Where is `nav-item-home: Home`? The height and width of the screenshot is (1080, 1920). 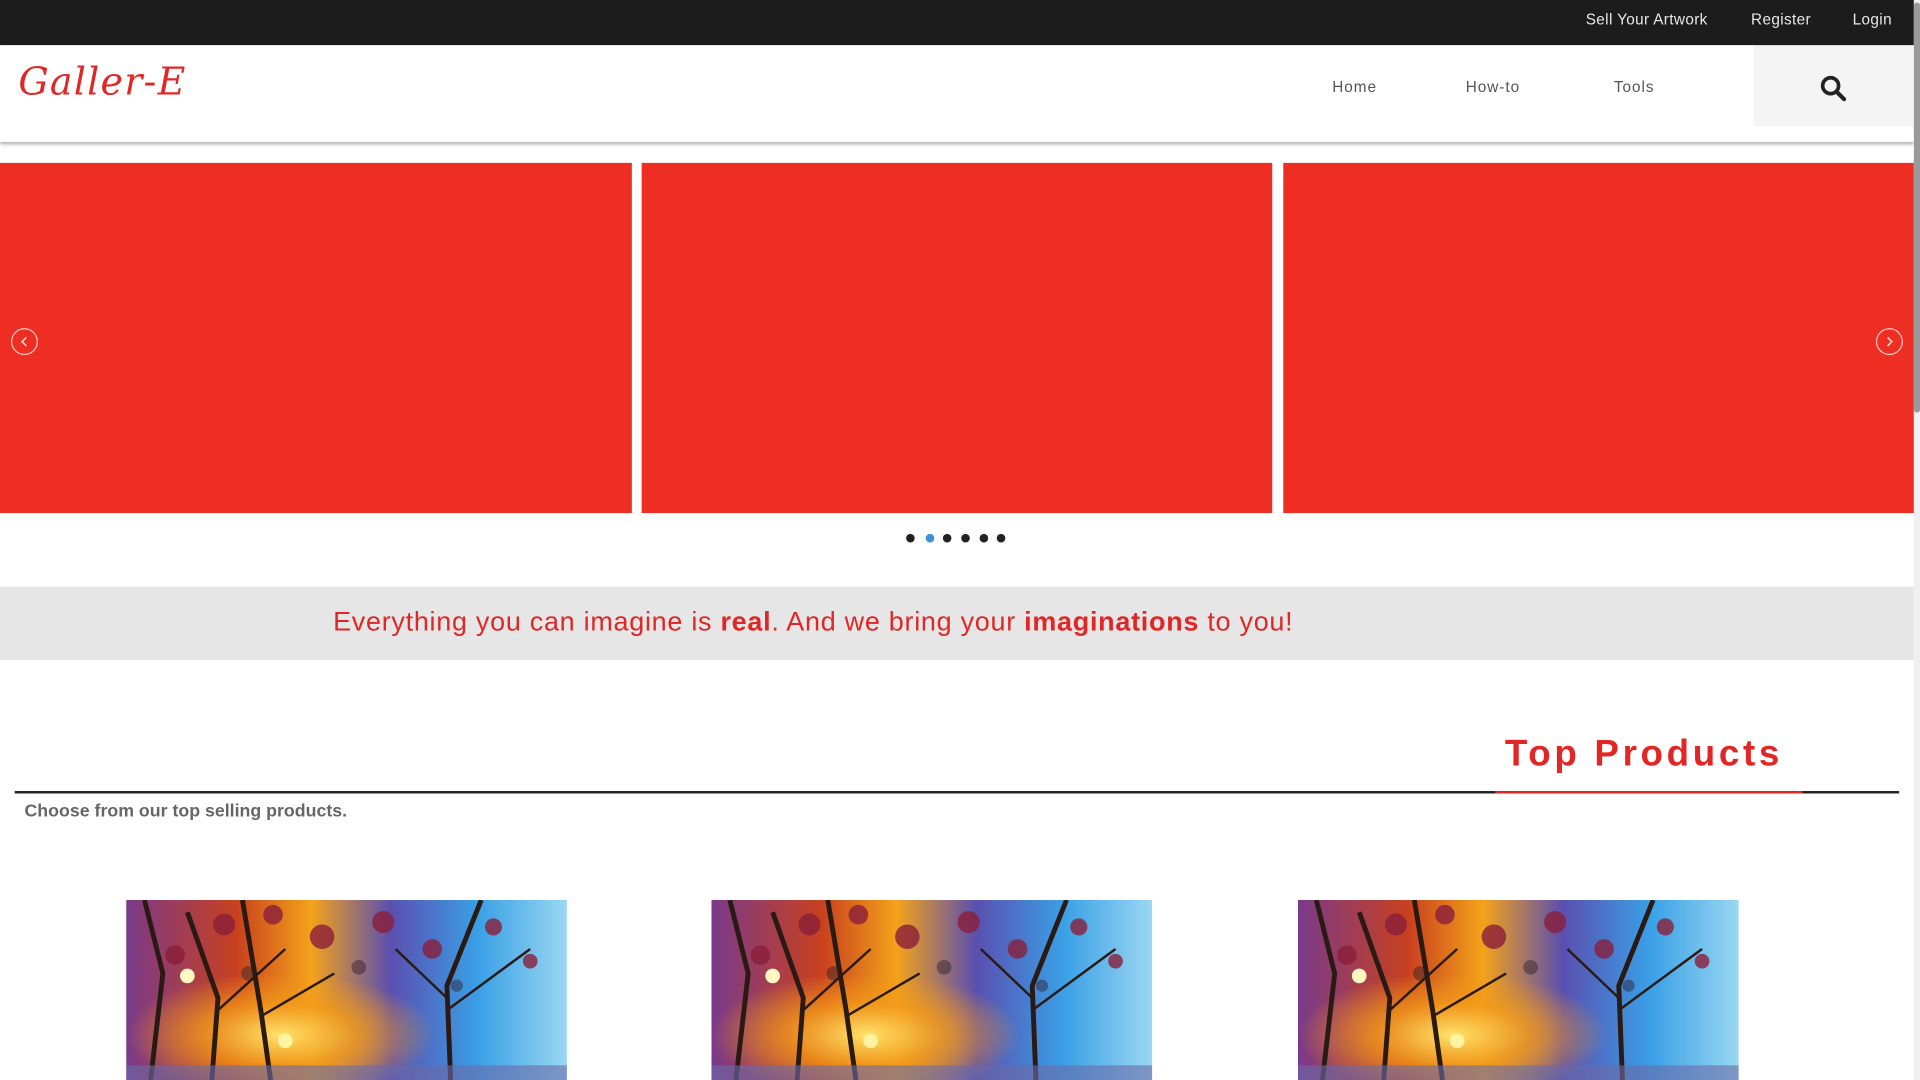 nav-item-home: Home is located at coordinates (1354, 86).